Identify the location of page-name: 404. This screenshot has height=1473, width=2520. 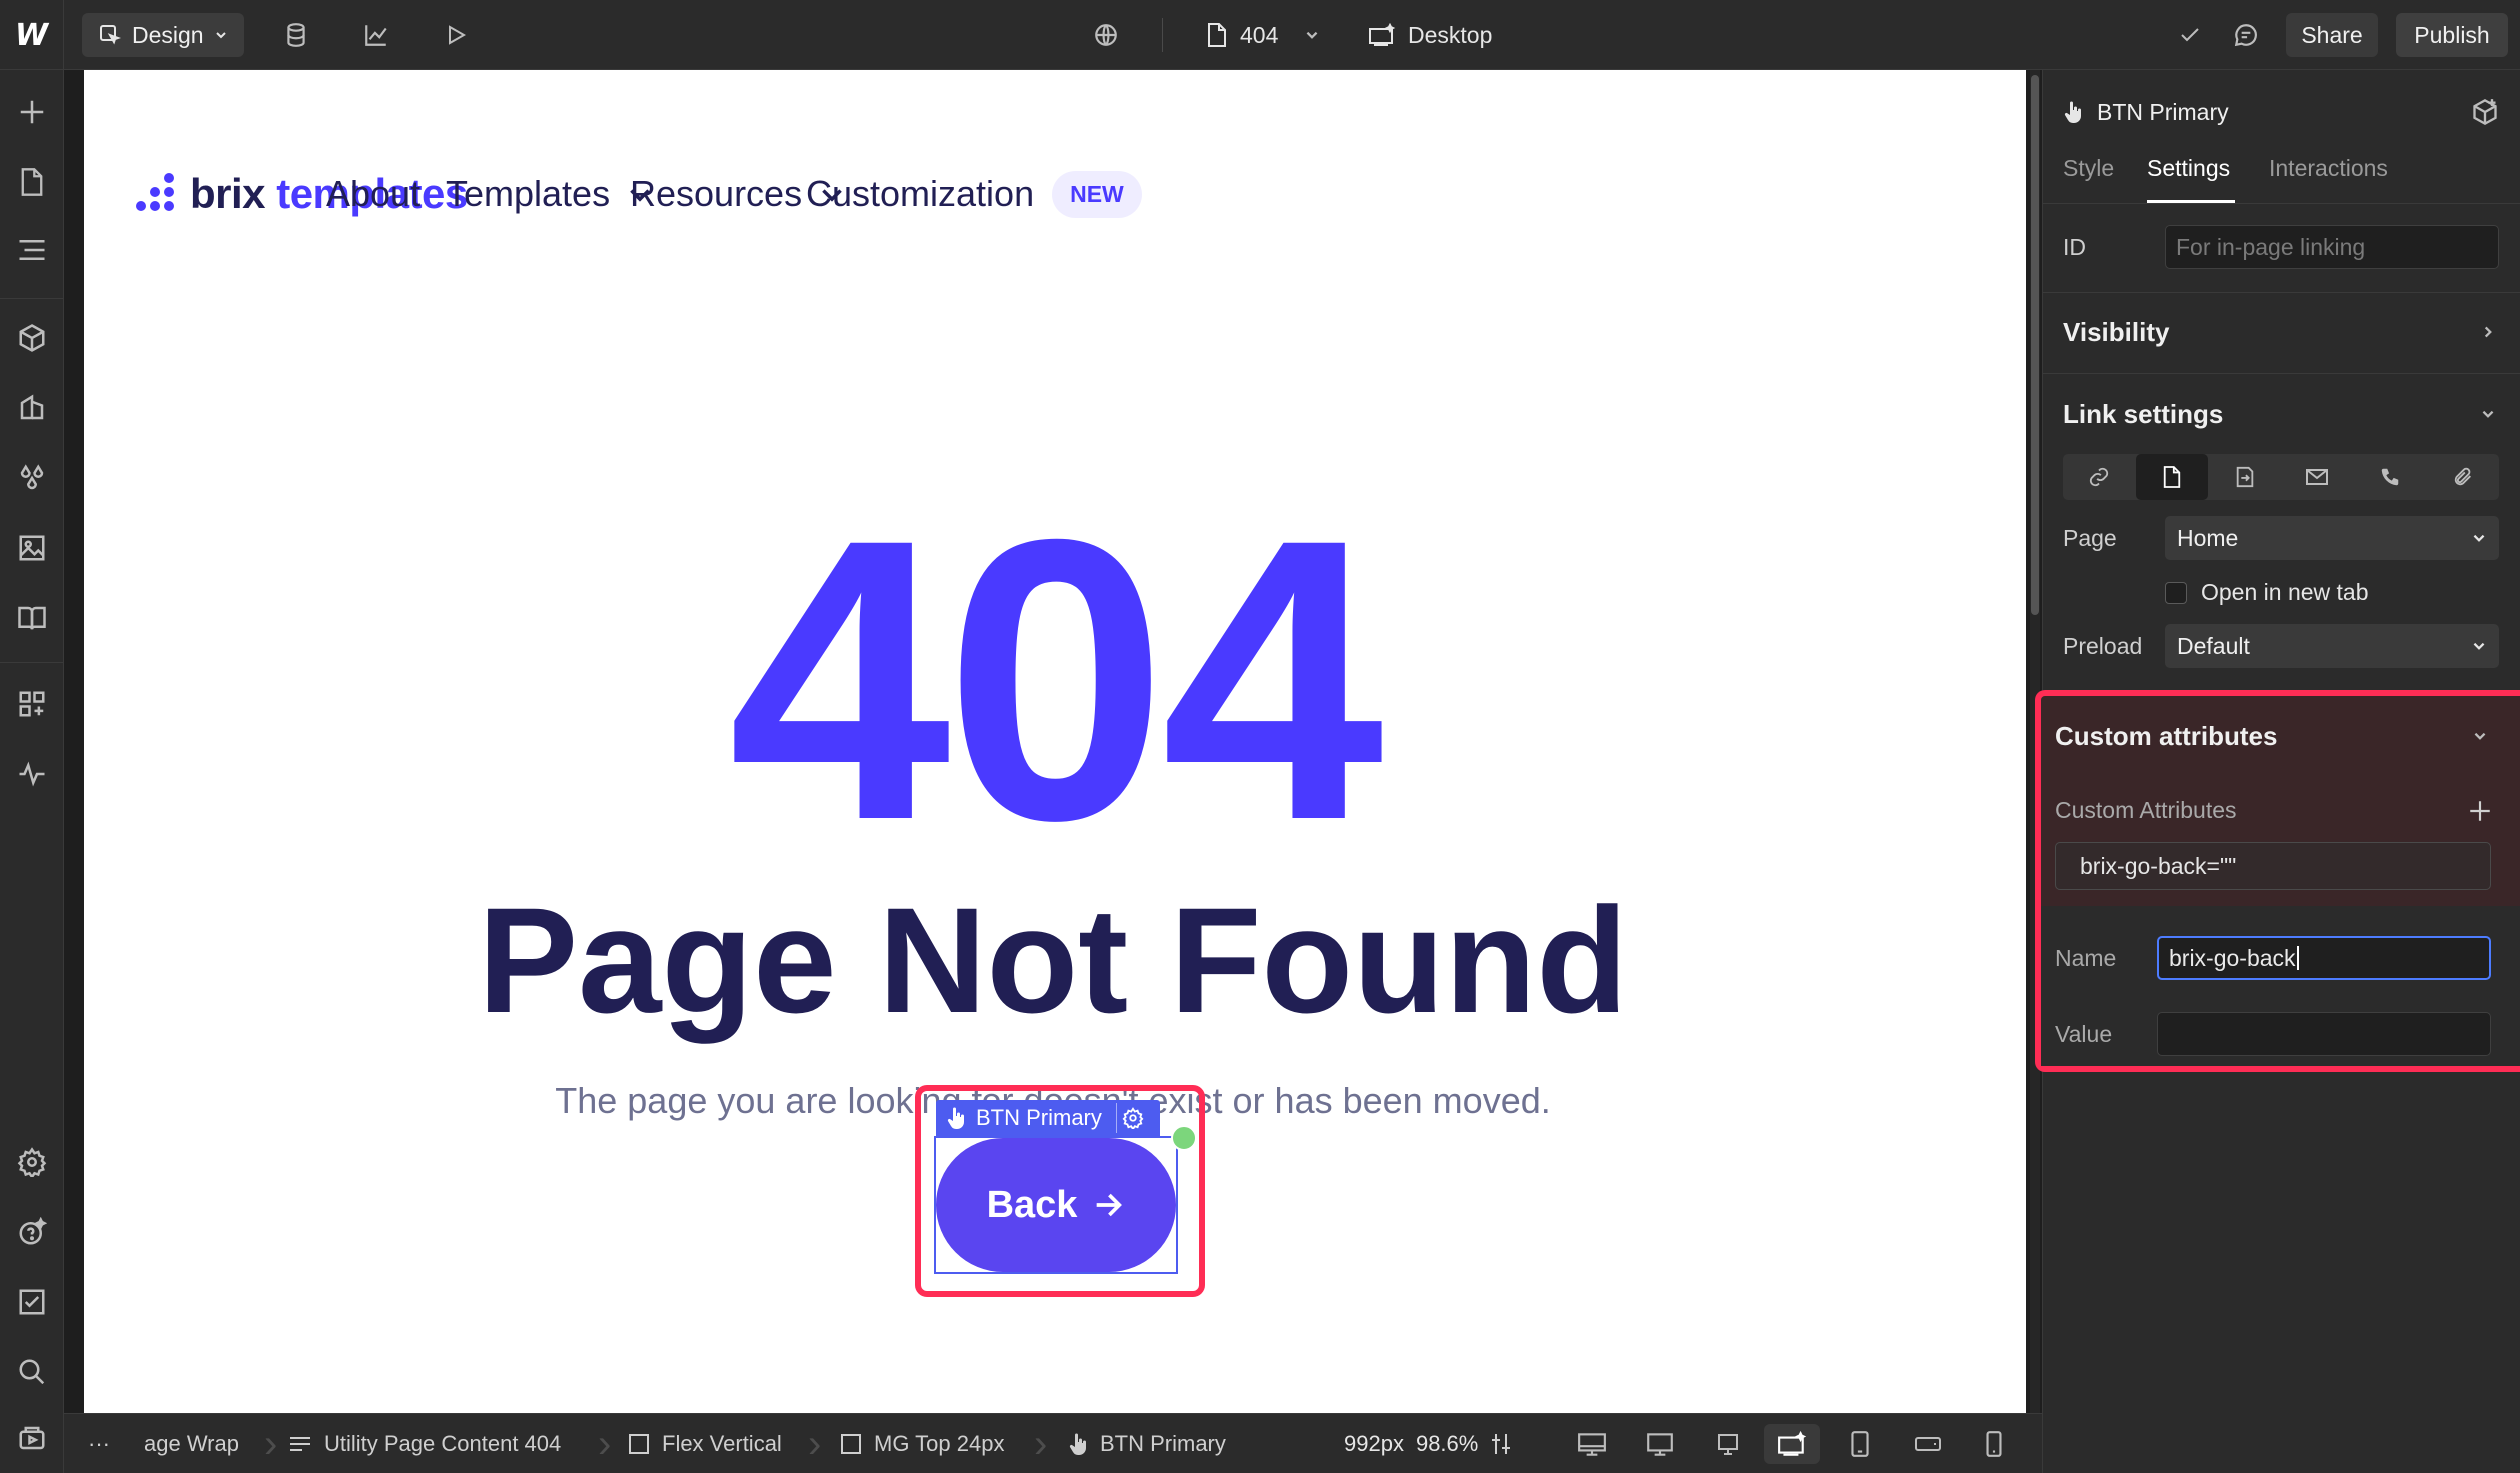
(1259, 34).